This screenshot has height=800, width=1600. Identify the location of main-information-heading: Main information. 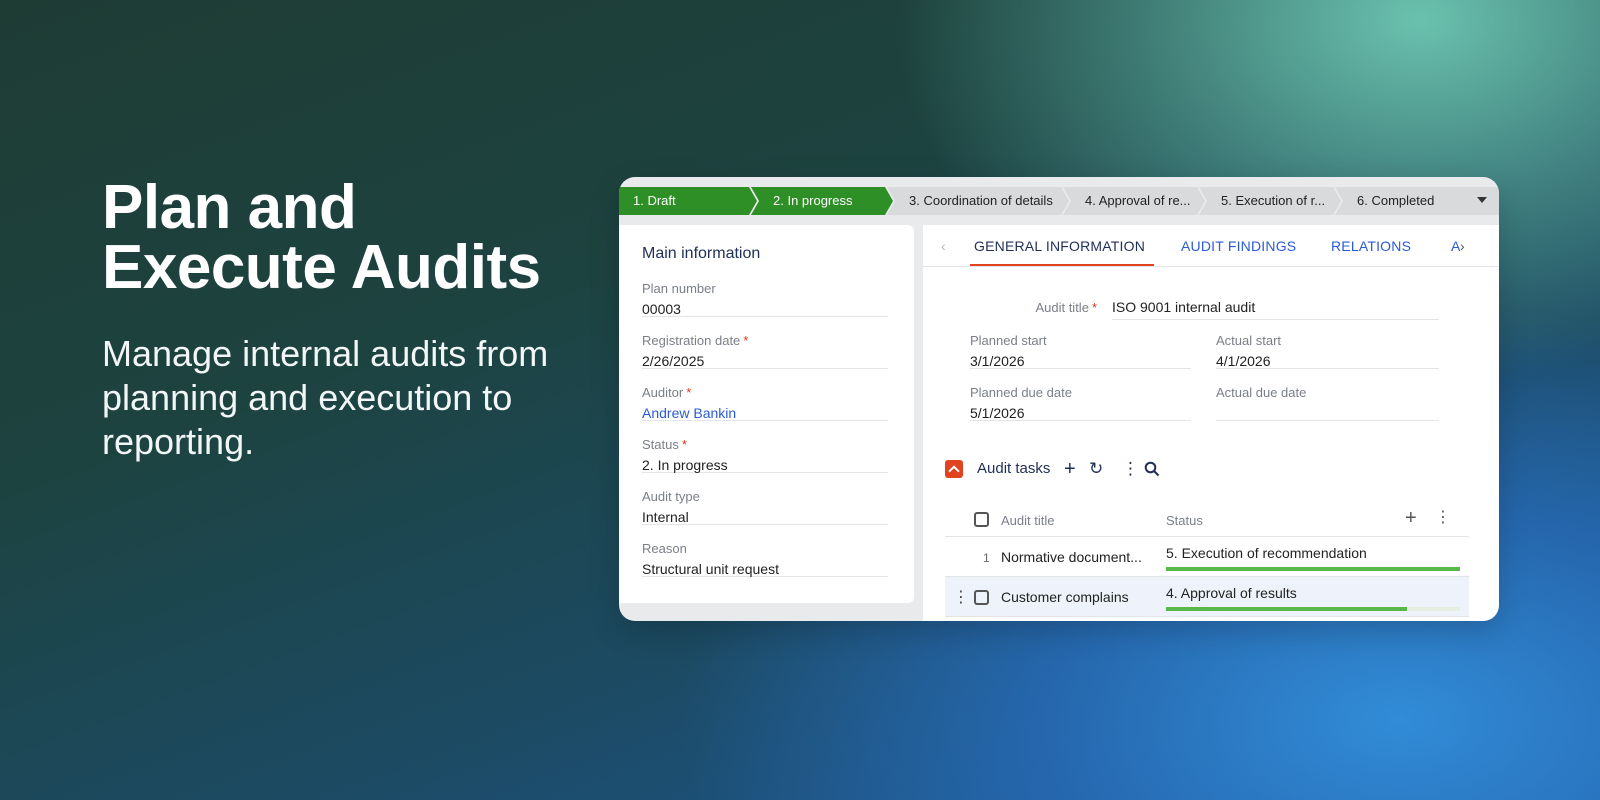
(701, 253).